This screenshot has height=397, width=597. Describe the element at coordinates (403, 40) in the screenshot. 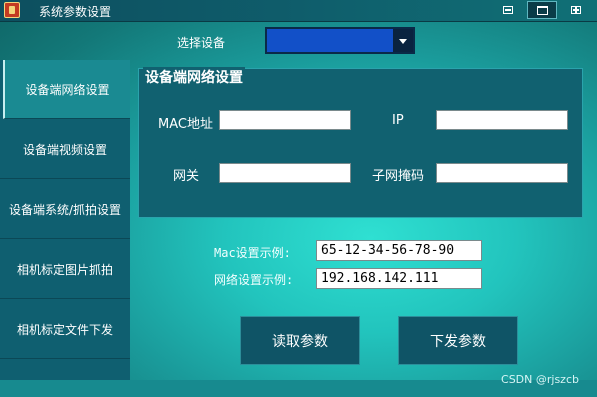

I see `chevron-down-icon` at that location.